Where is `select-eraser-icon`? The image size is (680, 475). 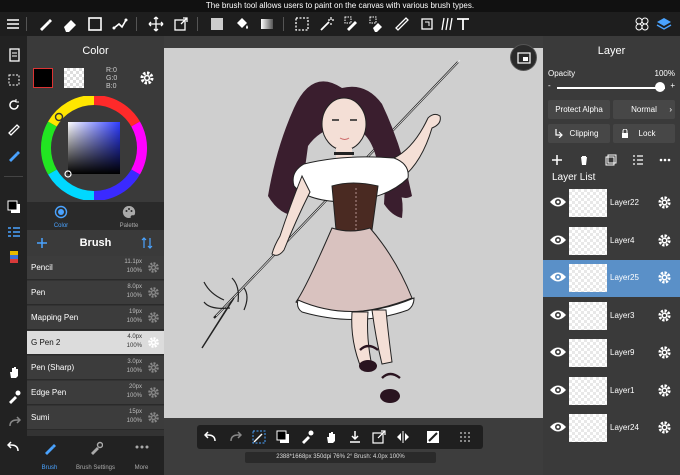
select-eraser-icon is located at coordinates (377, 24).